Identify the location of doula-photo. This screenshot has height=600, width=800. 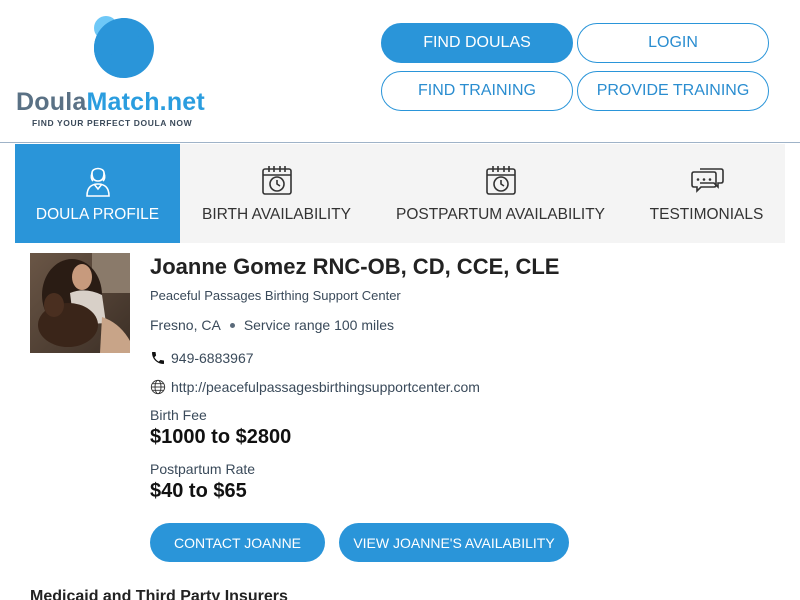
(80, 303).